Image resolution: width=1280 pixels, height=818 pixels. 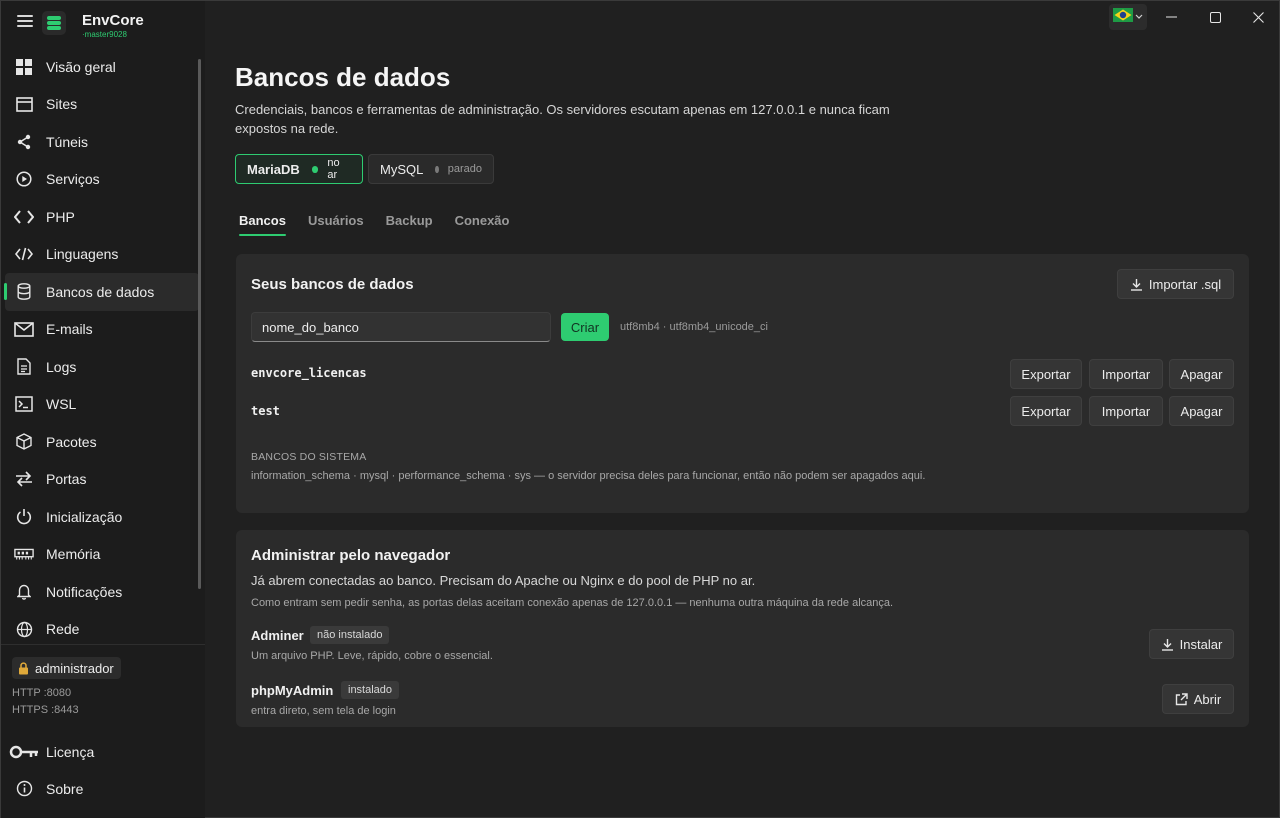 I want to click on hamburger-menu-icon, so click(x=25, y=22).